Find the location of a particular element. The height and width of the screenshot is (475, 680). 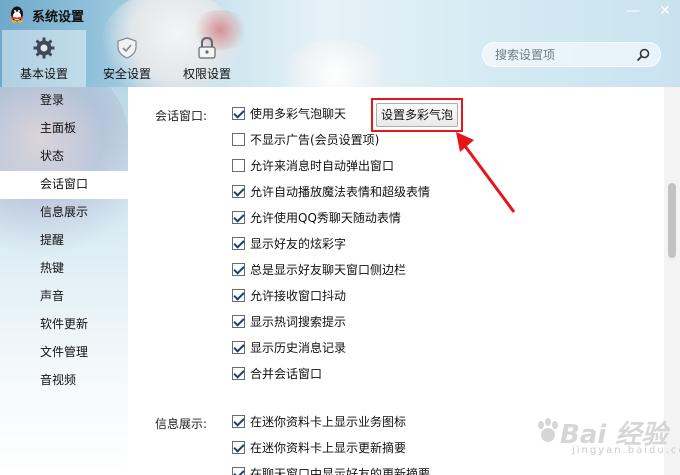

sidebar-item-status: 状态 is located at coordinates (64, 157).